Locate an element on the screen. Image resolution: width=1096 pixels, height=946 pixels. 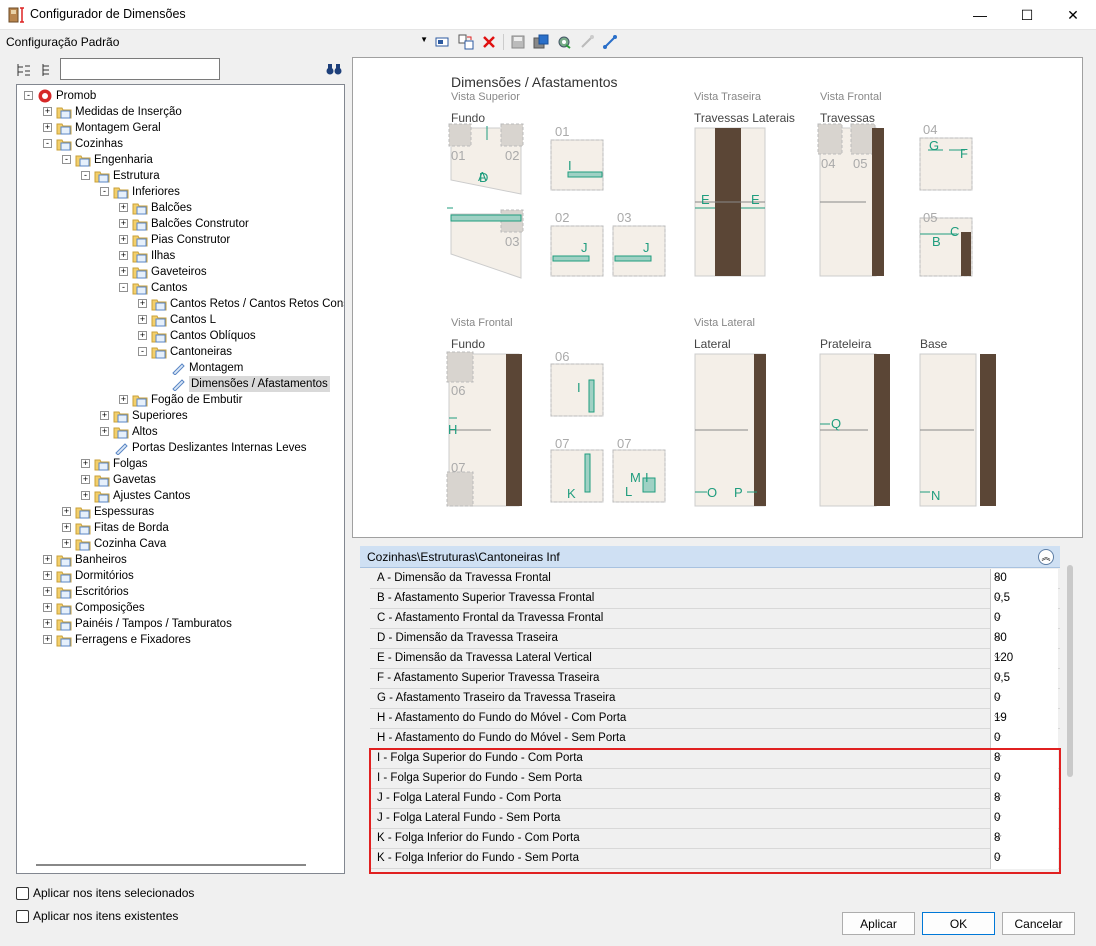
tree-node: - Cantos is located at coordinates (180, 288).